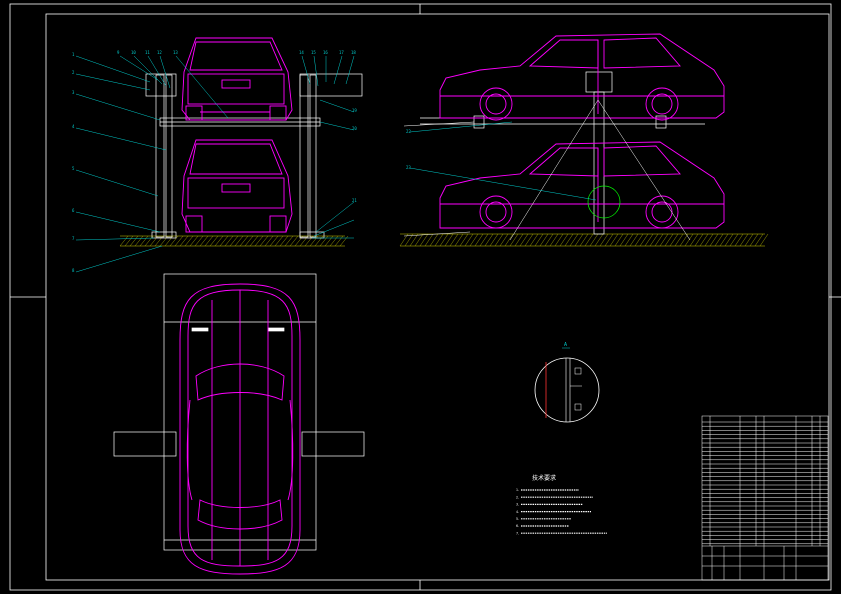 The height and width of the screenshot is (594, 841). What do you see at coordinates (118, 52) in the screenshot?
I see `part-number-label: 9` at bounding box center [118, 52].